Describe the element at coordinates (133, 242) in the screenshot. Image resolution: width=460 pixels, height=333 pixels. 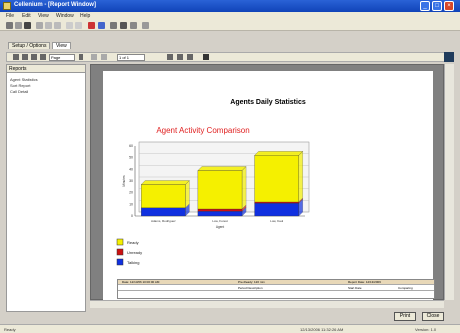
I see `legend-label: Ready` at that location.